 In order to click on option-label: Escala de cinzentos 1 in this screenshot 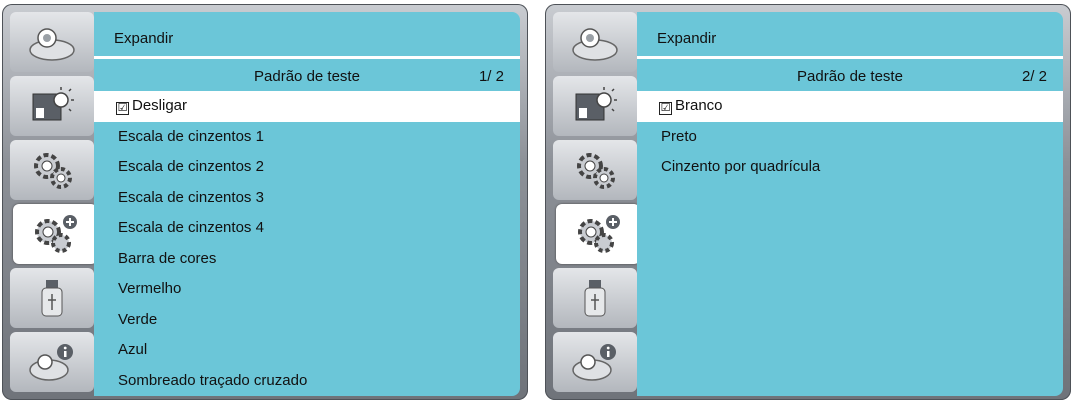, I will do `click(191, 136)`.